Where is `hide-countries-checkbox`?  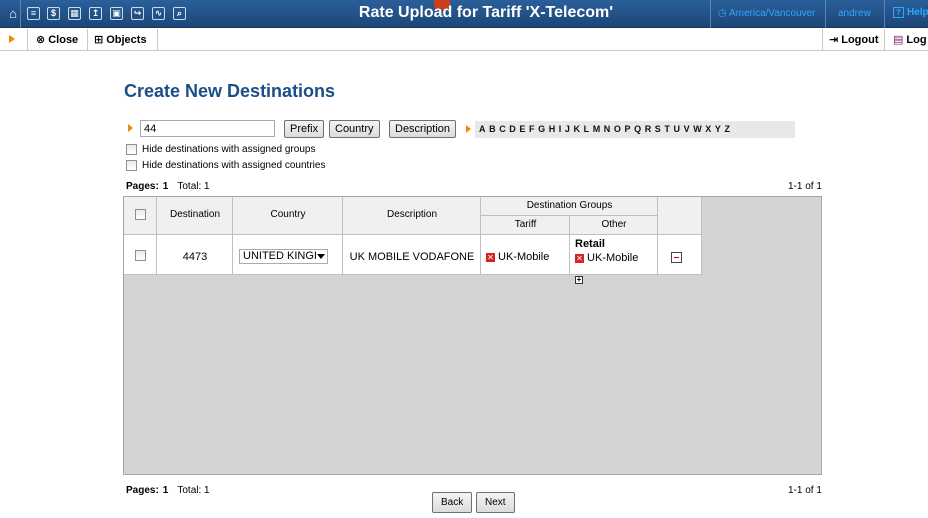 hide-countries-checkbox is located at coordinates (131, 165).